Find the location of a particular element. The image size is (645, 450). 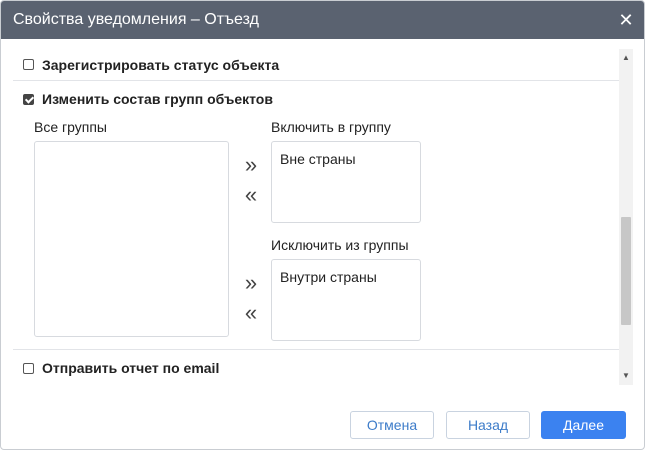

next-button: Далее is located at coordinates (583, 425).